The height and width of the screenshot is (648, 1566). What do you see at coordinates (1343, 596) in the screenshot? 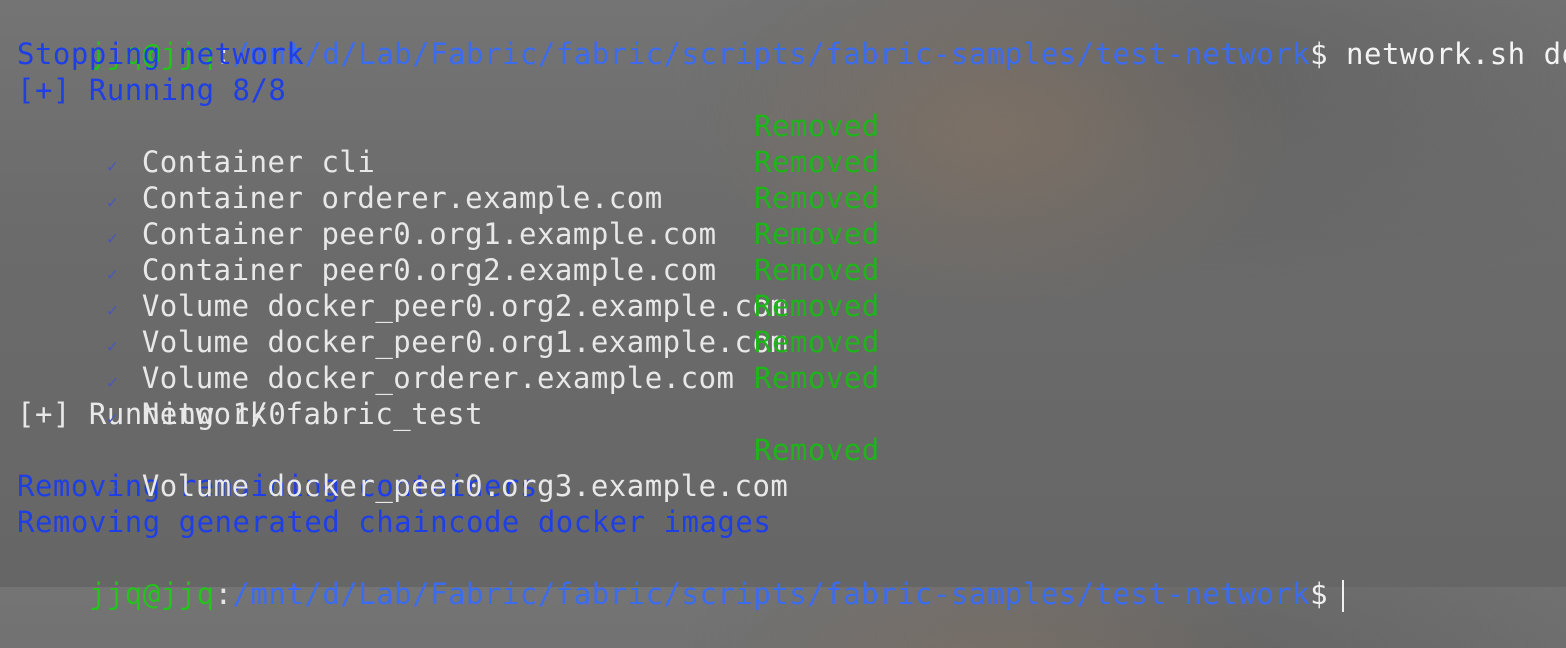
I see `text-cursor` at bounding box center [1343, 596].